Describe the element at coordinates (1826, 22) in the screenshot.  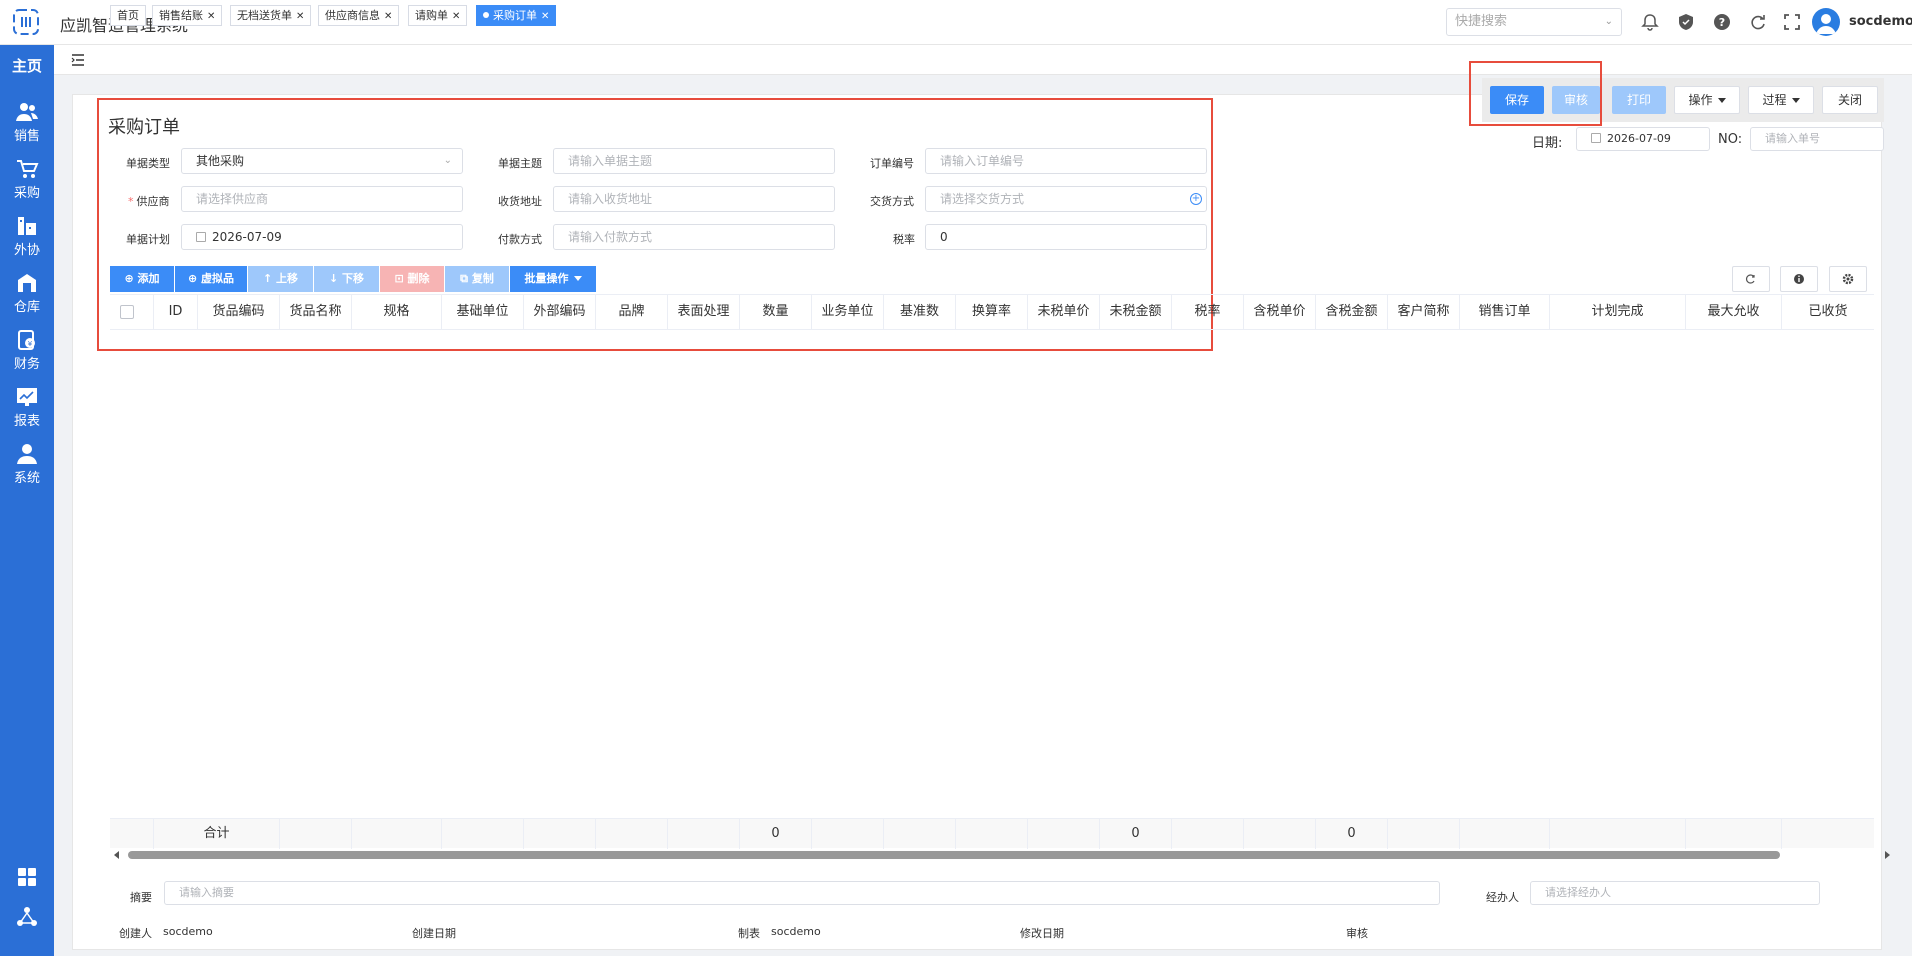
I see `avatar` at that location.